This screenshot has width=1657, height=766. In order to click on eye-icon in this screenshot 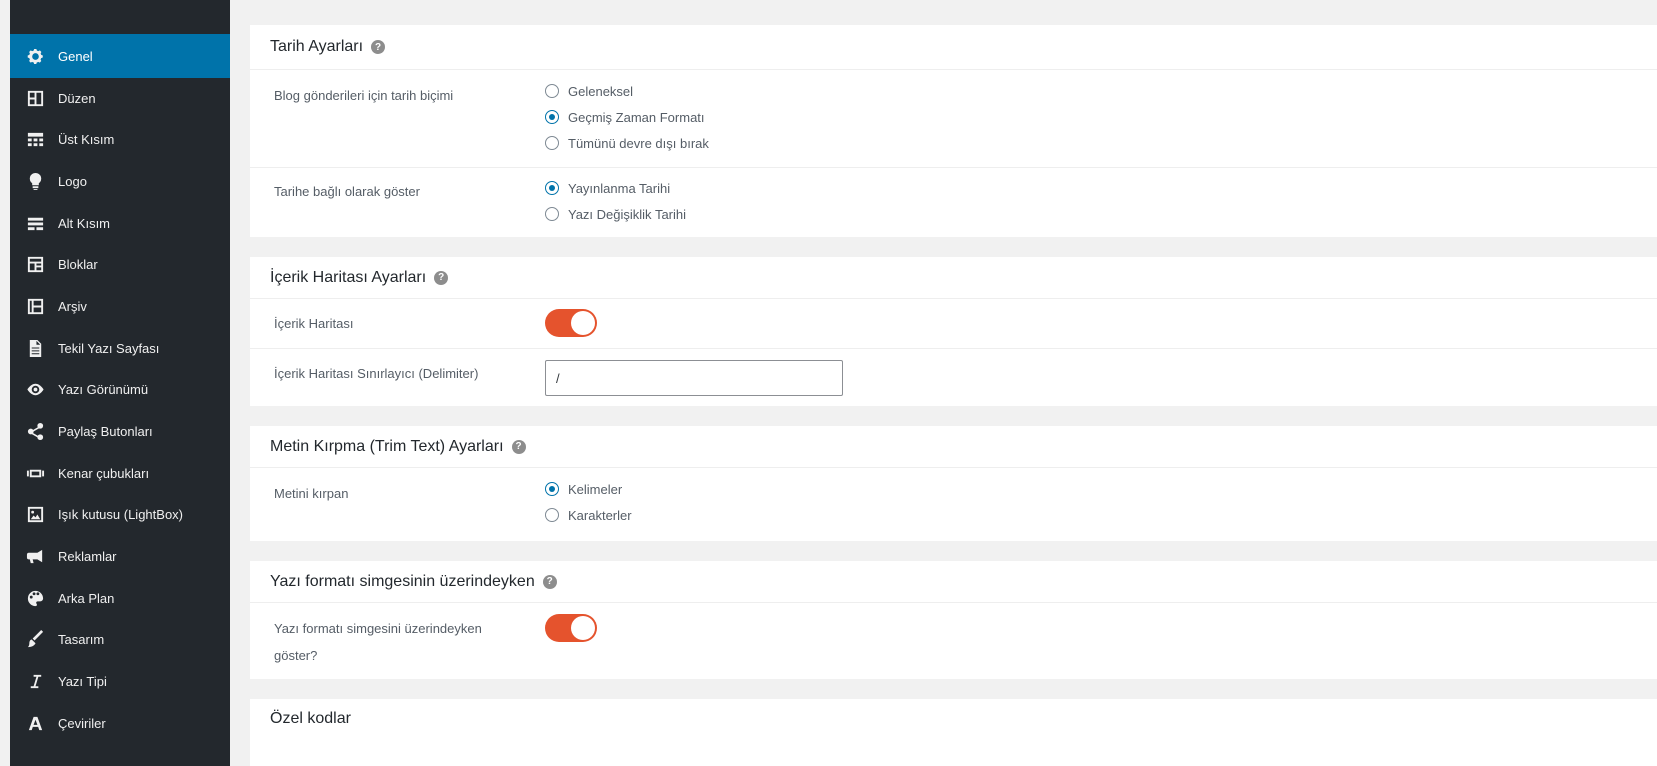, I will do `click(35, 389)`.